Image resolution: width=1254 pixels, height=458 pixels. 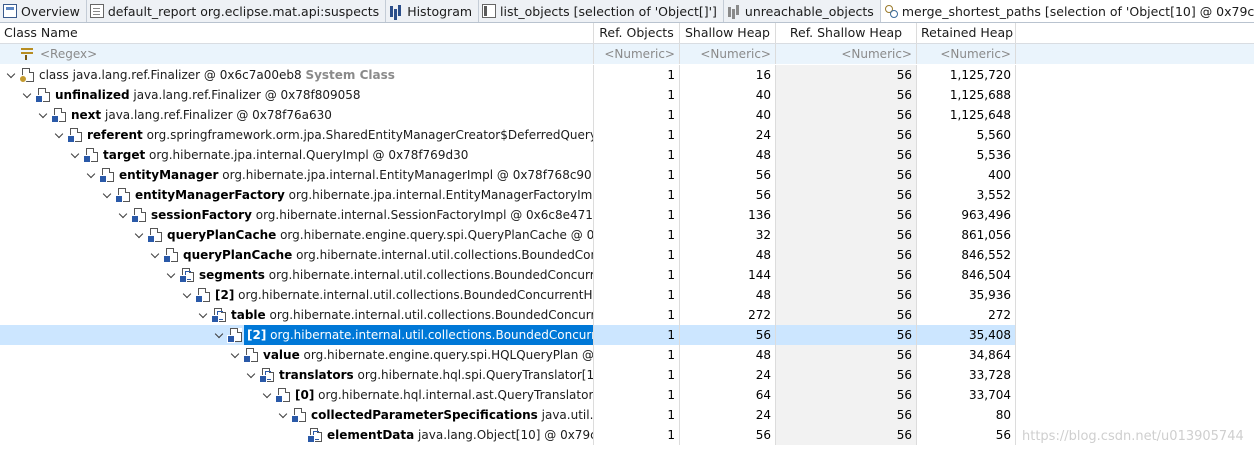 I want to click on retained-heap-cell: 80, so click(x=966, y=415).